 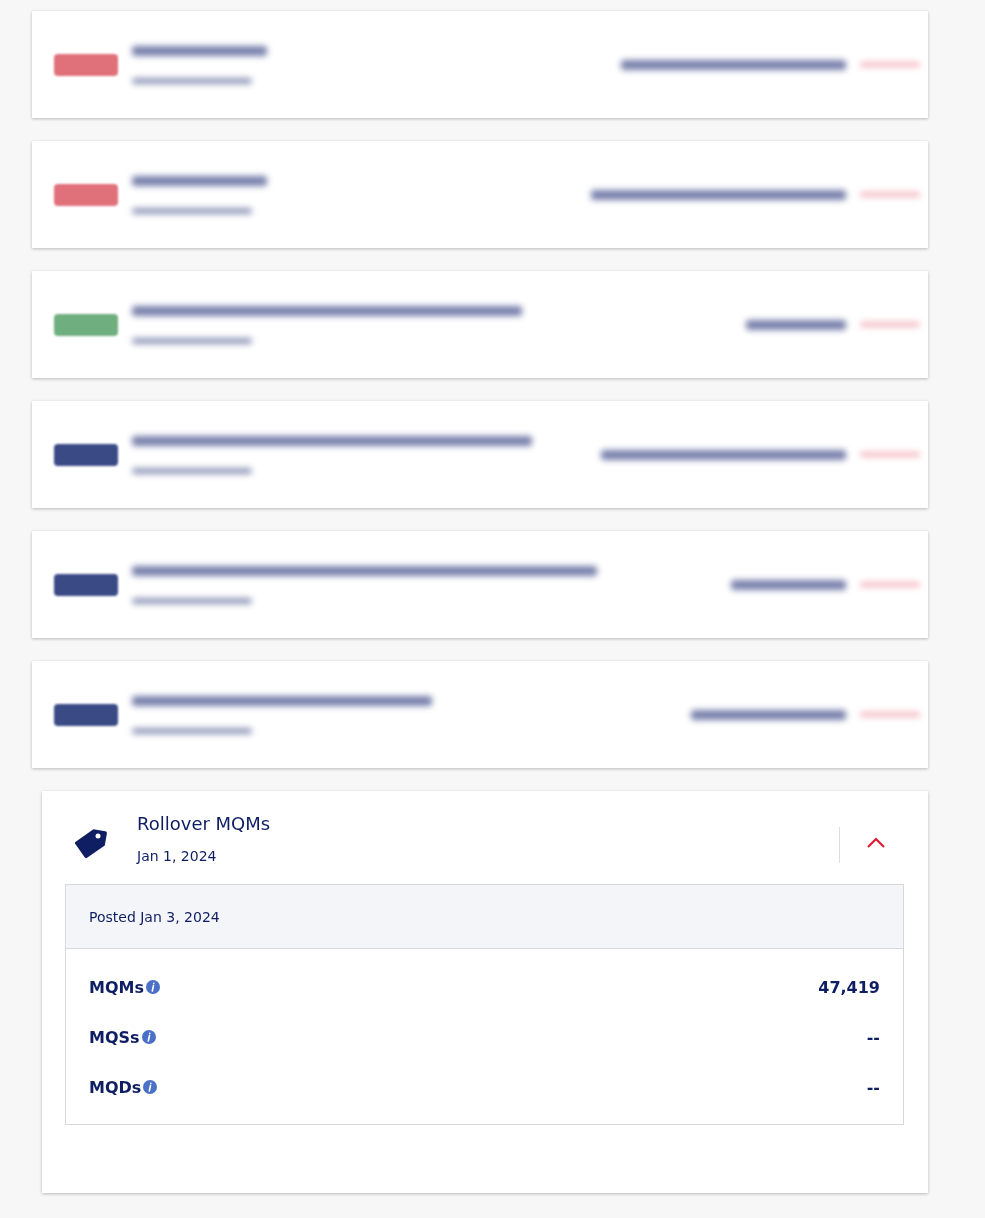 I want to click on metric-label: MQDs, so click(x=115, y=1087).